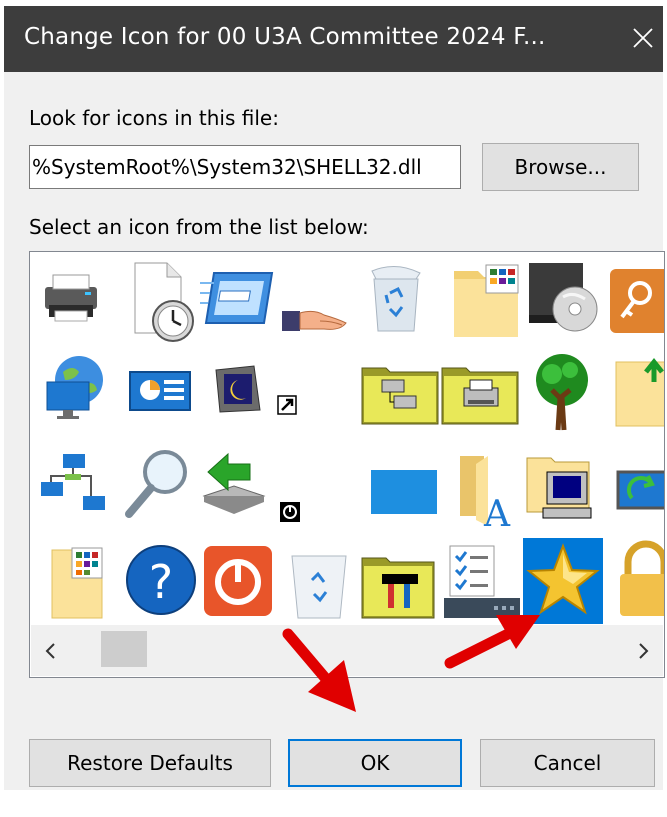  Describe the element at coordinates (246, 393) in the screenshot. I see `moon-screen-icon` at that location.